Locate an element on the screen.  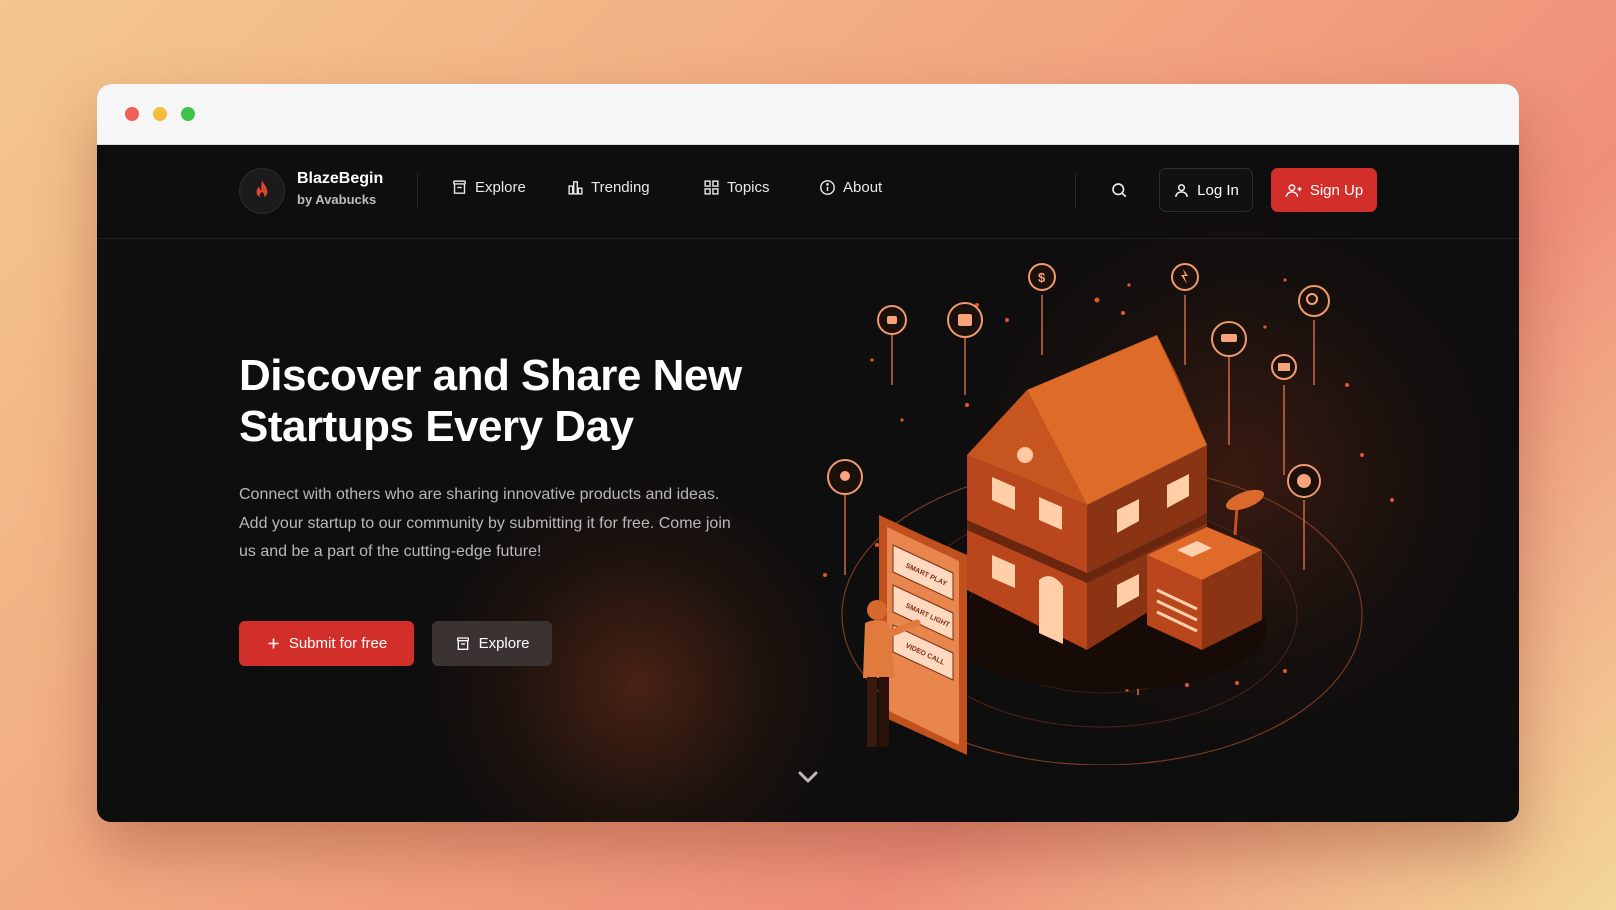
login-button: Log In is located at coordinates (1206, 190).